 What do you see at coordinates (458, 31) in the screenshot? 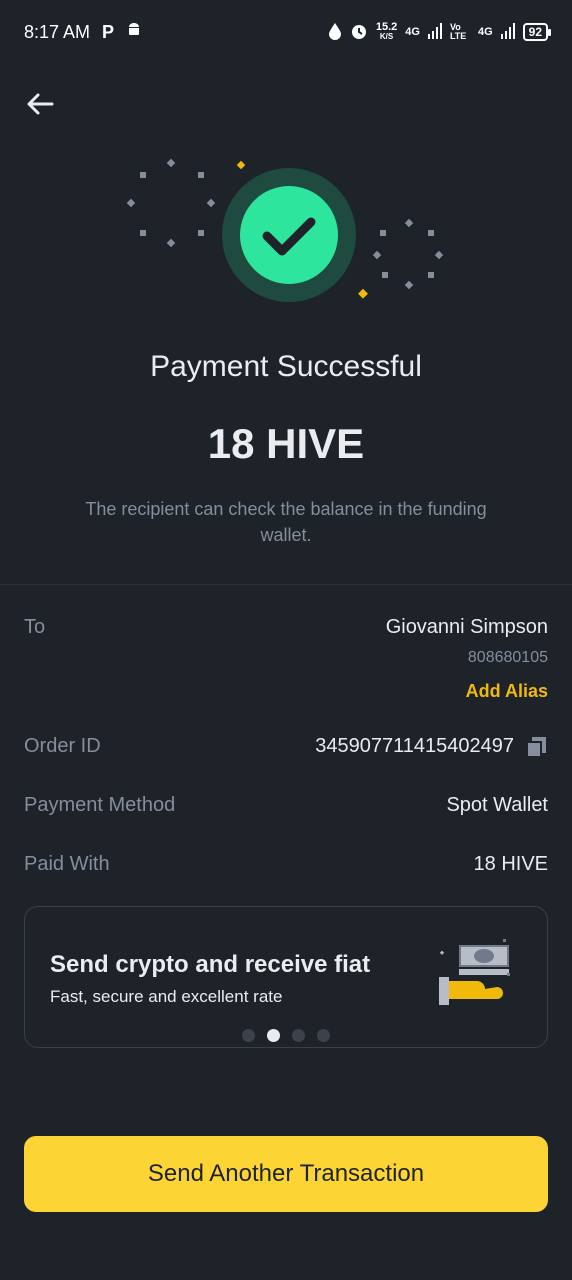
I see `volte-label: Vo LTE` at bounding box center [458, 31].